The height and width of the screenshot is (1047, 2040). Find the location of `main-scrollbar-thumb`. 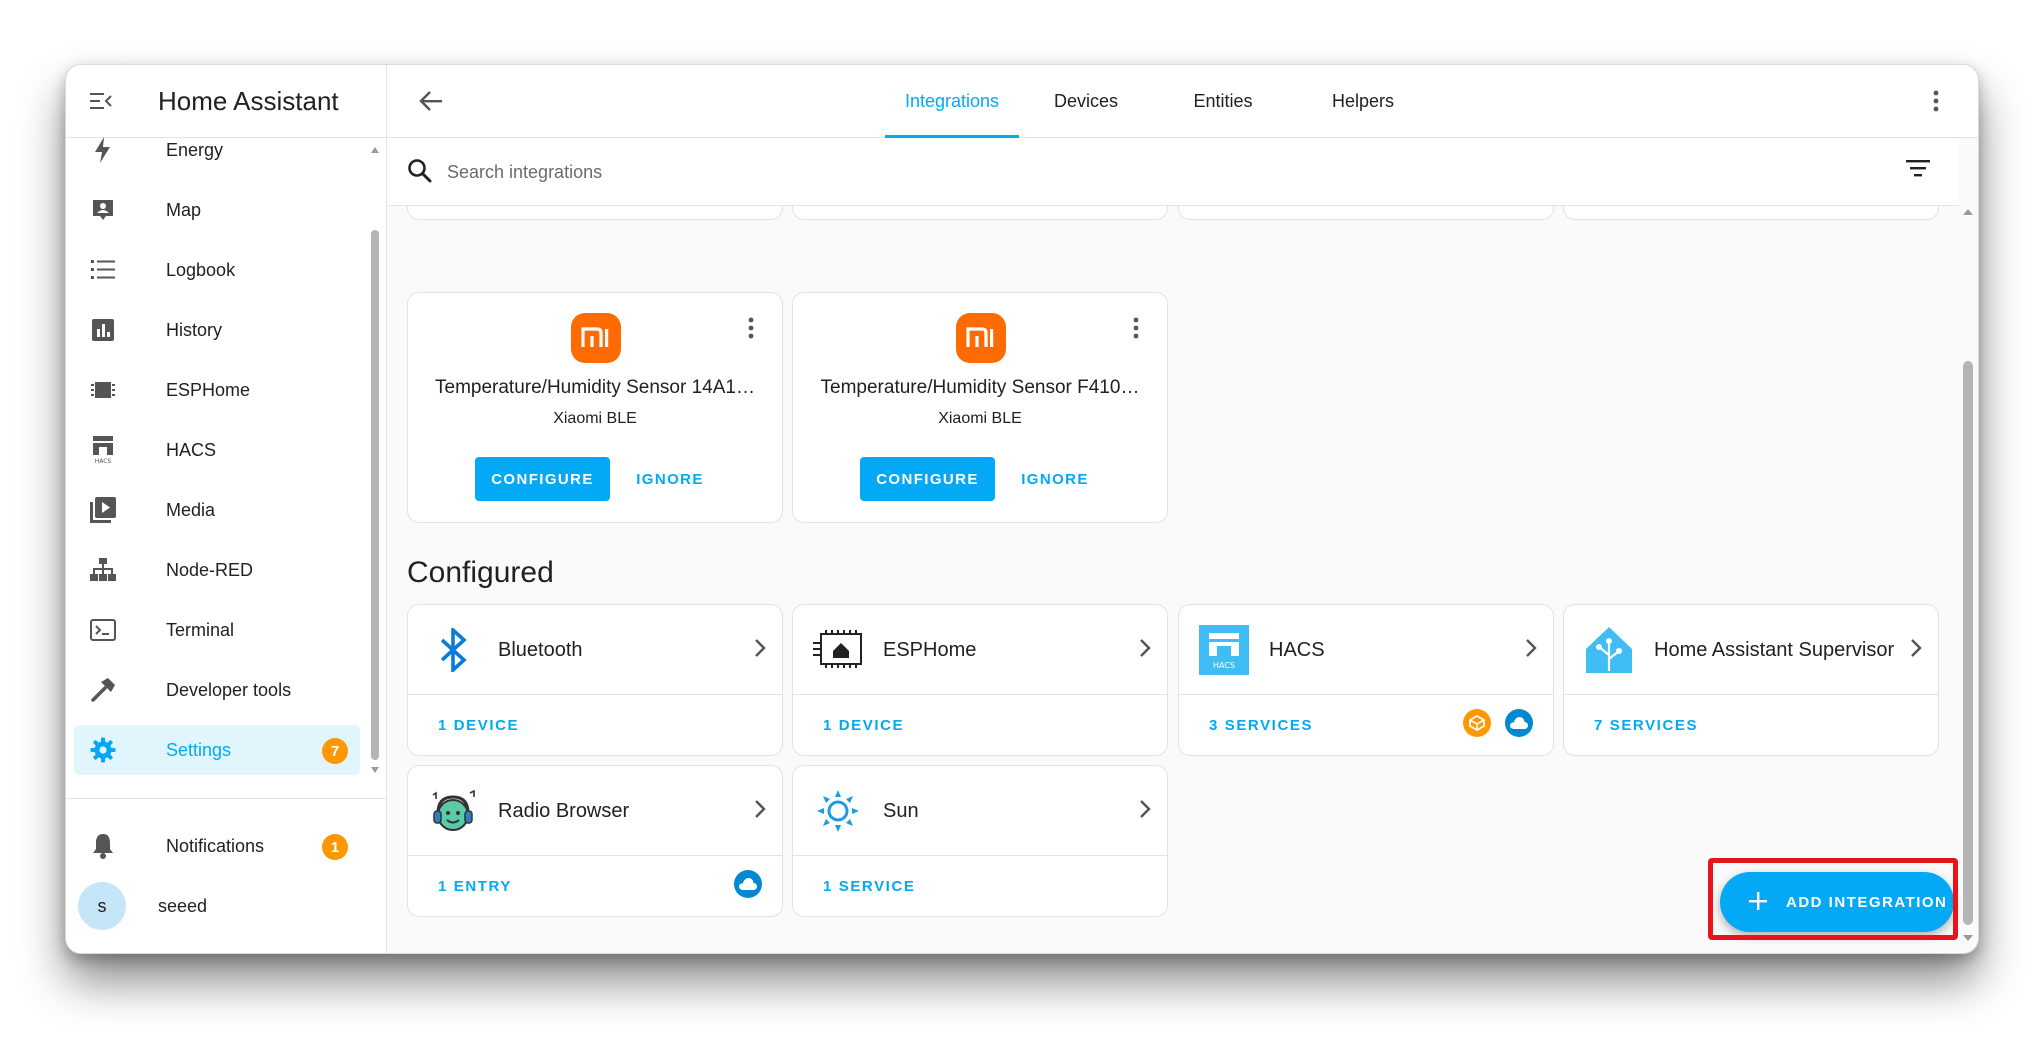

main-scrollbar-thumb is located at coordinates (1968, 643).